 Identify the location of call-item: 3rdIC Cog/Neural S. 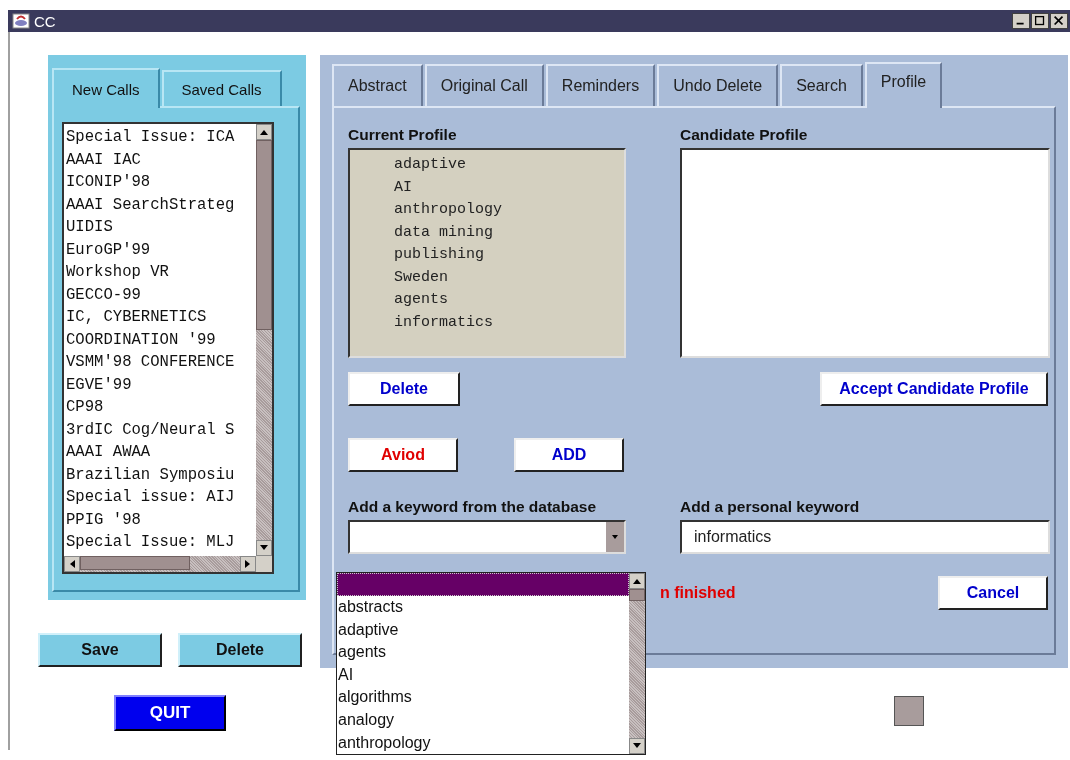
(161, 429).